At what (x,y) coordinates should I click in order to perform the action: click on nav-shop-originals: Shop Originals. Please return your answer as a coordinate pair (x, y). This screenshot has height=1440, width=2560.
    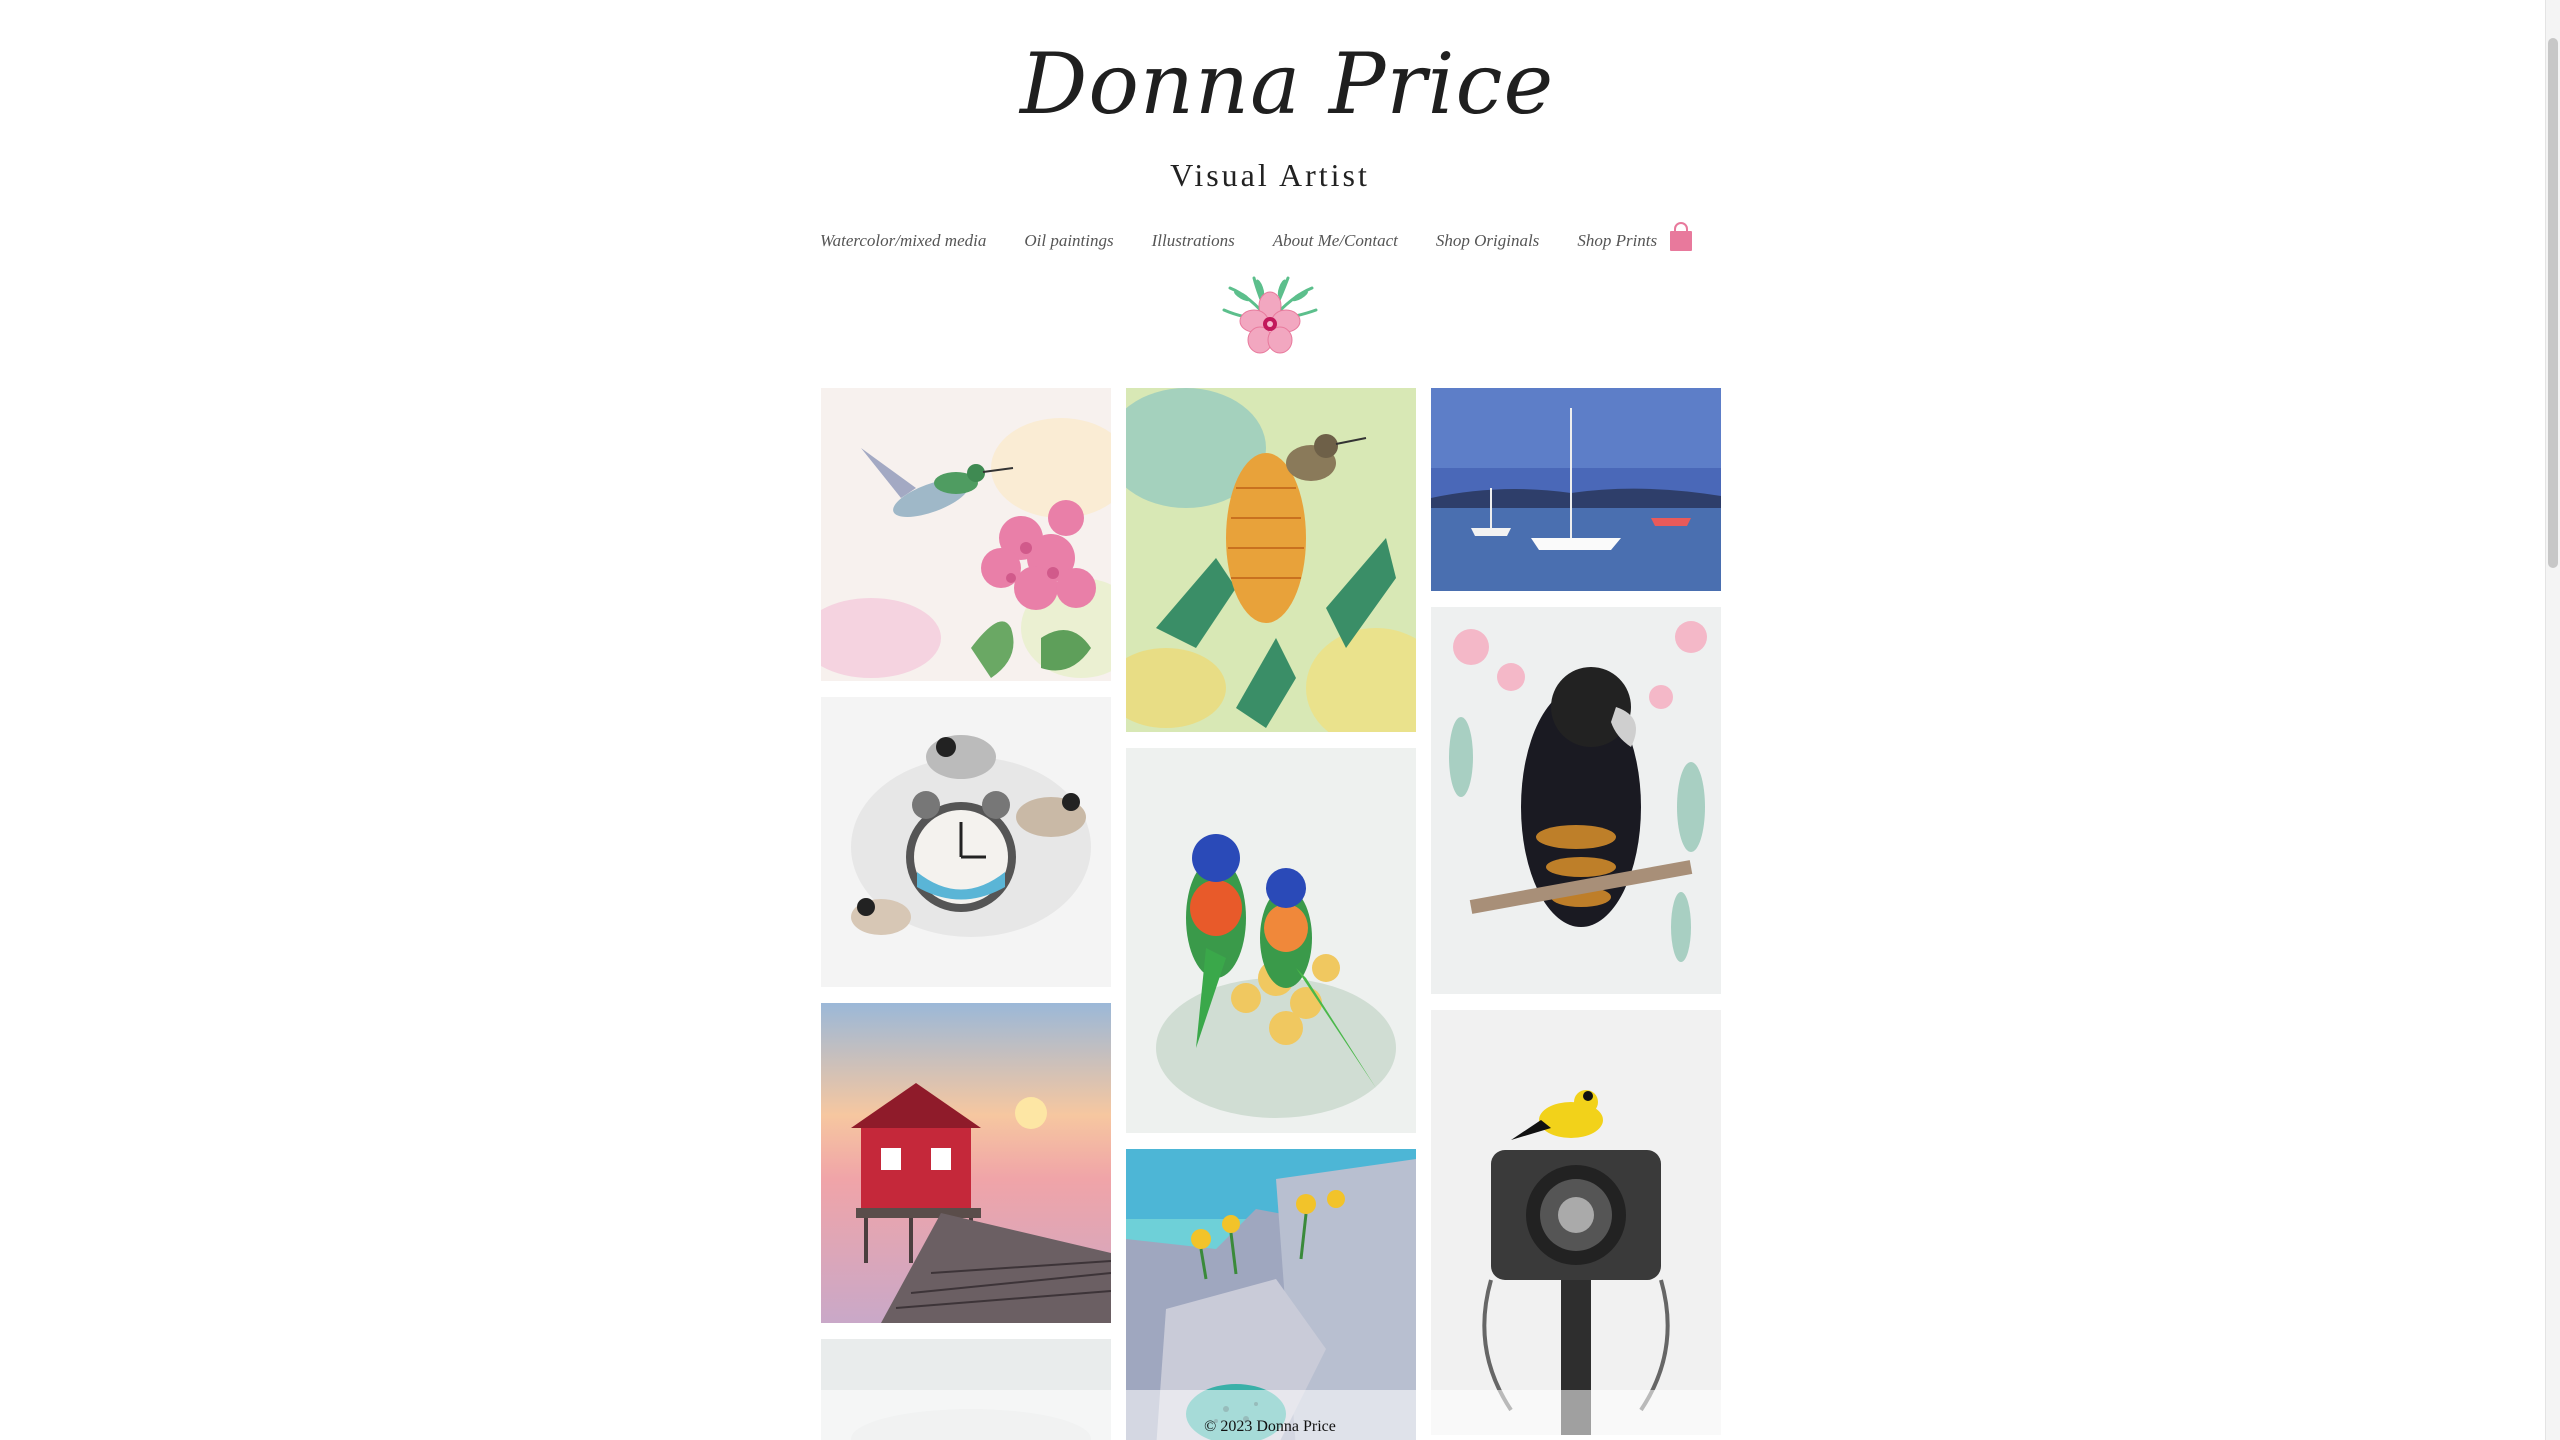
    Looking at the image, I should click on (1487, 241).